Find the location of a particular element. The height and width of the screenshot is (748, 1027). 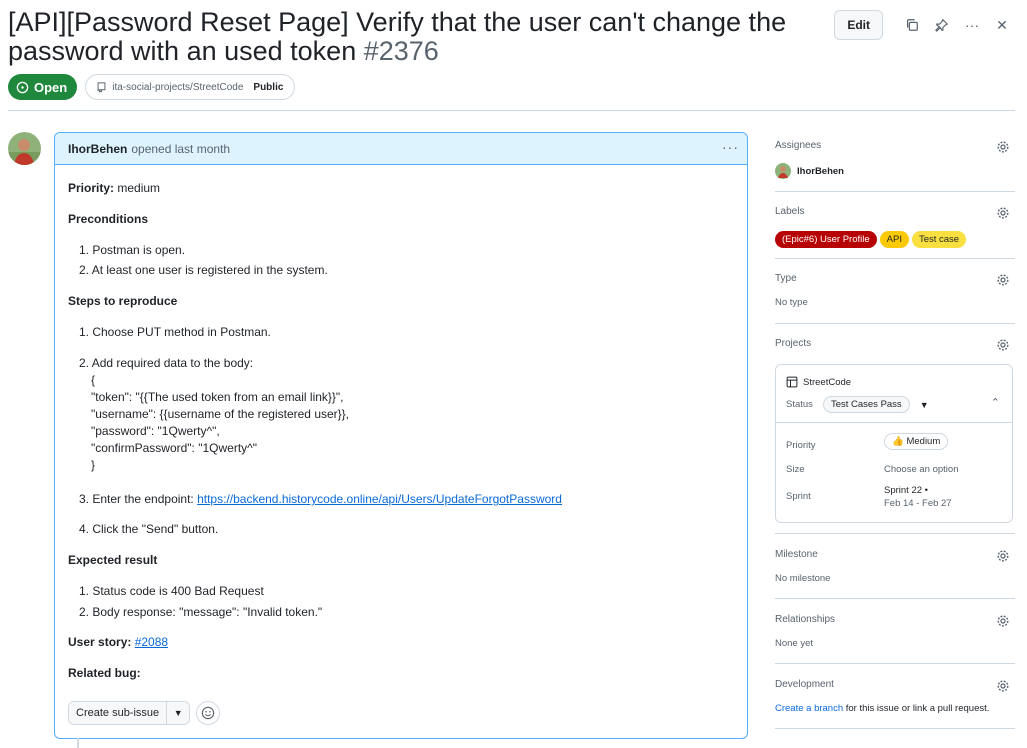

priority-line: Priority: medium is located at coordinates (114, 188).